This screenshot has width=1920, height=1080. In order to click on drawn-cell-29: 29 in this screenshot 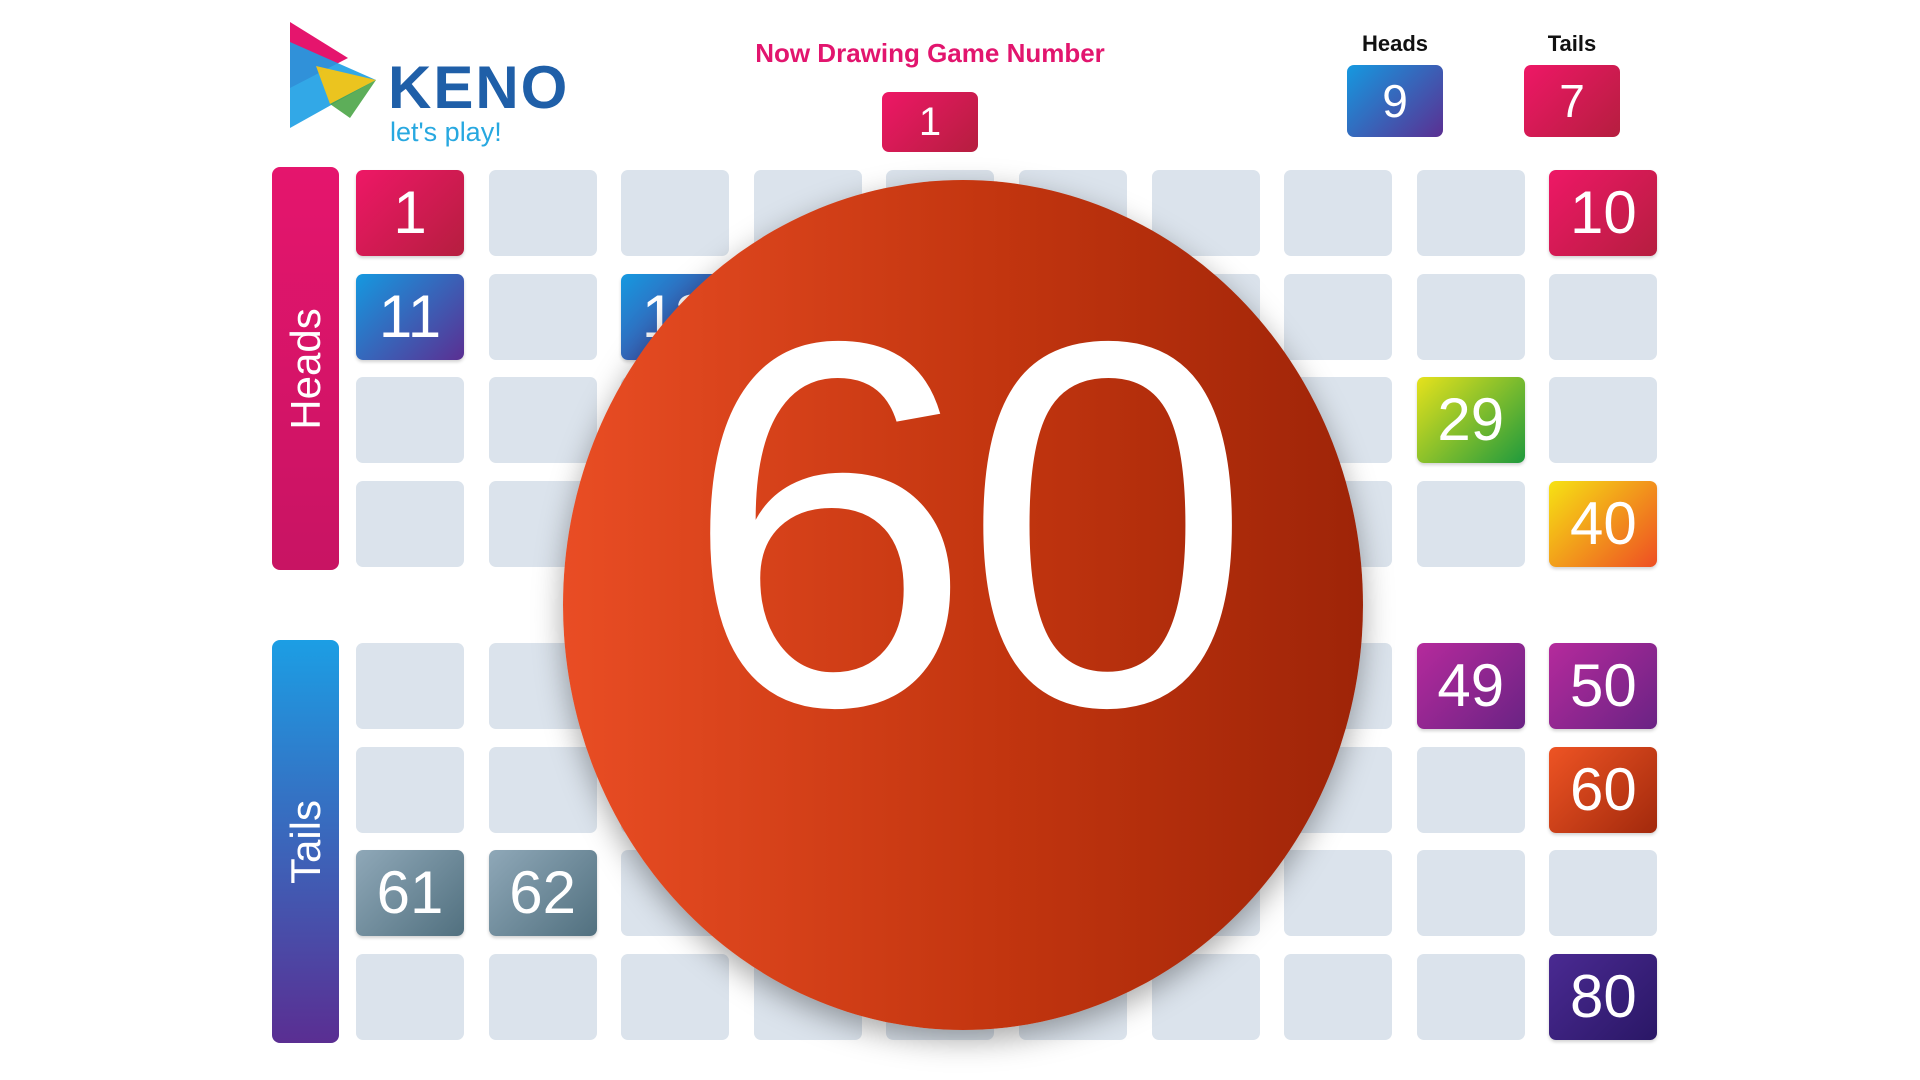, I will do `click(1470, 420)`.